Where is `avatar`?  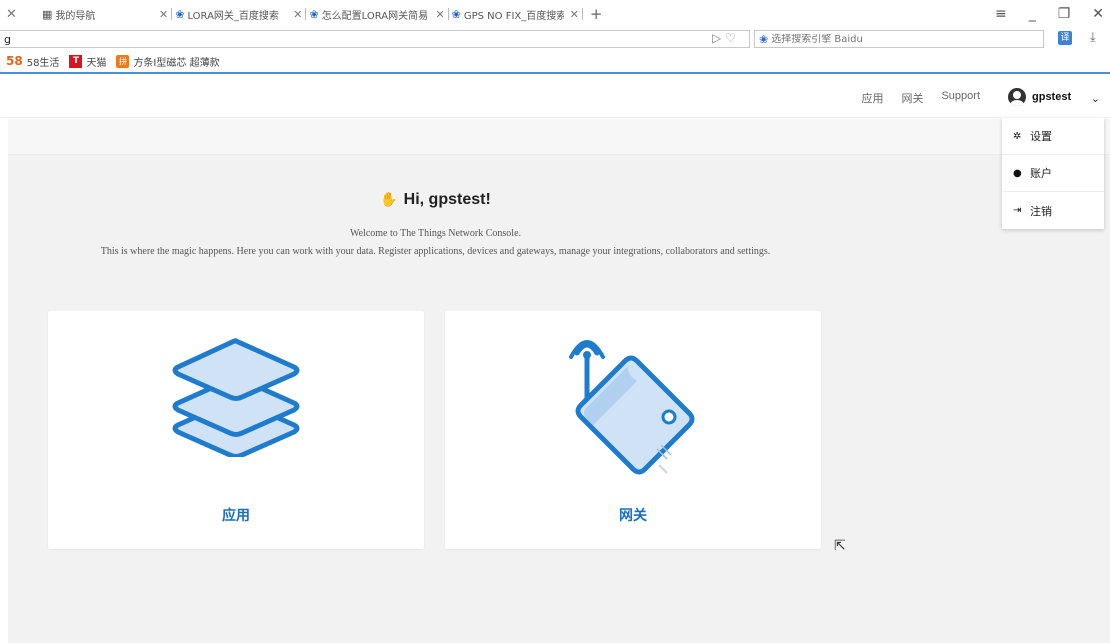
avatar is located at coordinates (1017, 97).